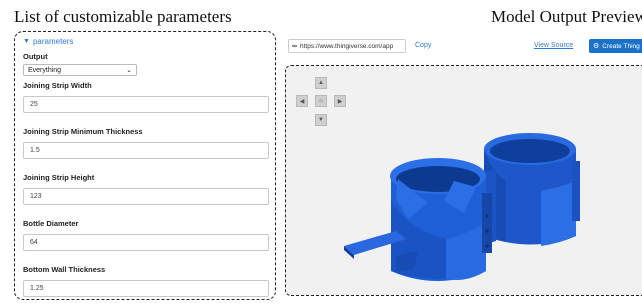 This screenshot has width=642, height=306. I want to click on field-joining-strip-min-thickness: Joining Strip Minimum Thickness 1.5, so click(147, 143).